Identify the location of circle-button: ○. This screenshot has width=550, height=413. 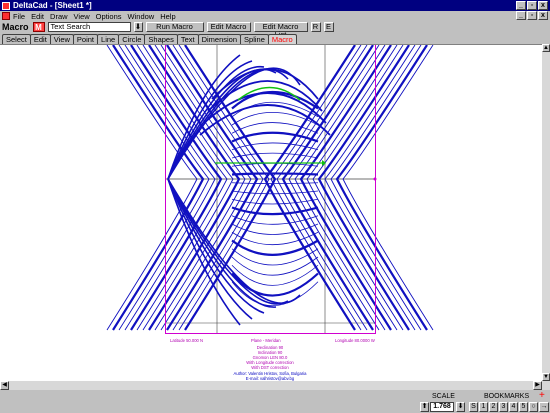
(533, 407).